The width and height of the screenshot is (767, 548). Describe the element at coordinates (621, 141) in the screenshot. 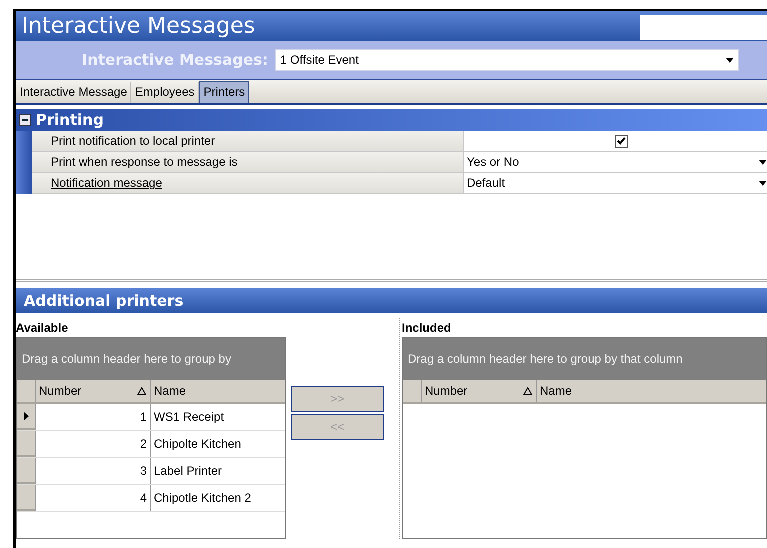

I see `checkbox` at that location.